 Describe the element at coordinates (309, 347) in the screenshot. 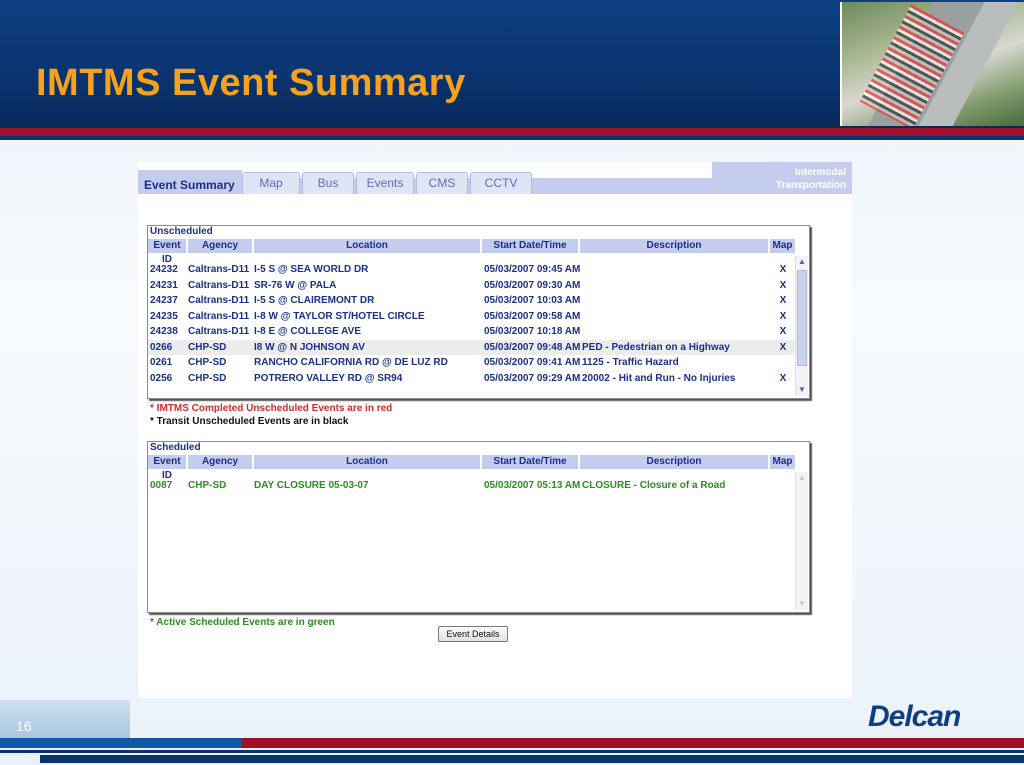

I see `location: I8 W @ N JOHNSON AV` at that location.